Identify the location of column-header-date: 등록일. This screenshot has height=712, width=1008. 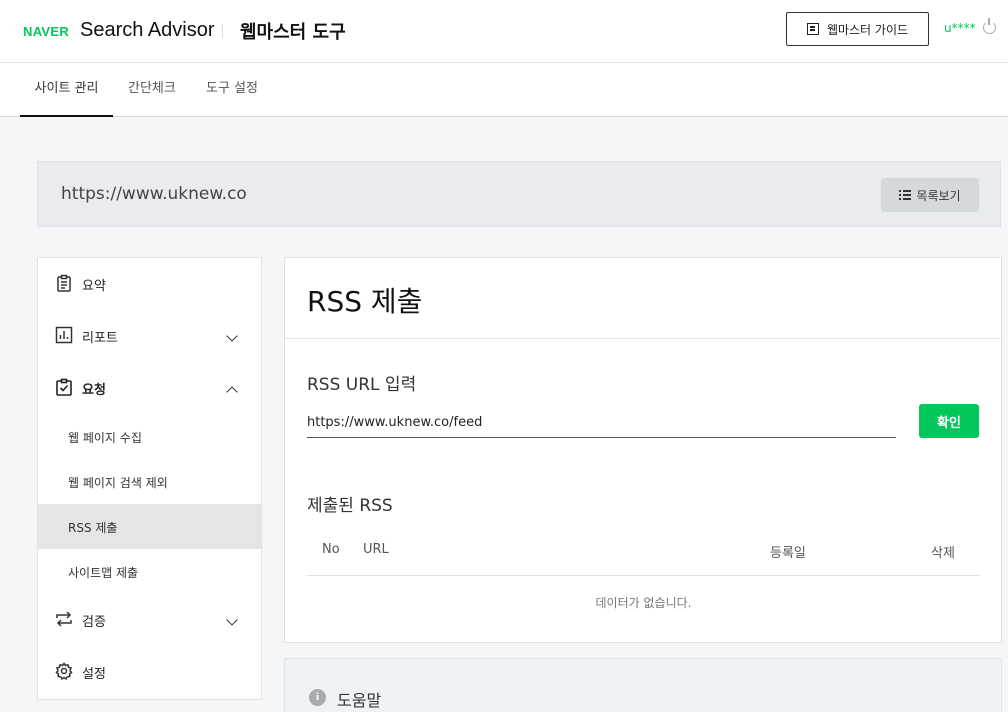
(788, 553).